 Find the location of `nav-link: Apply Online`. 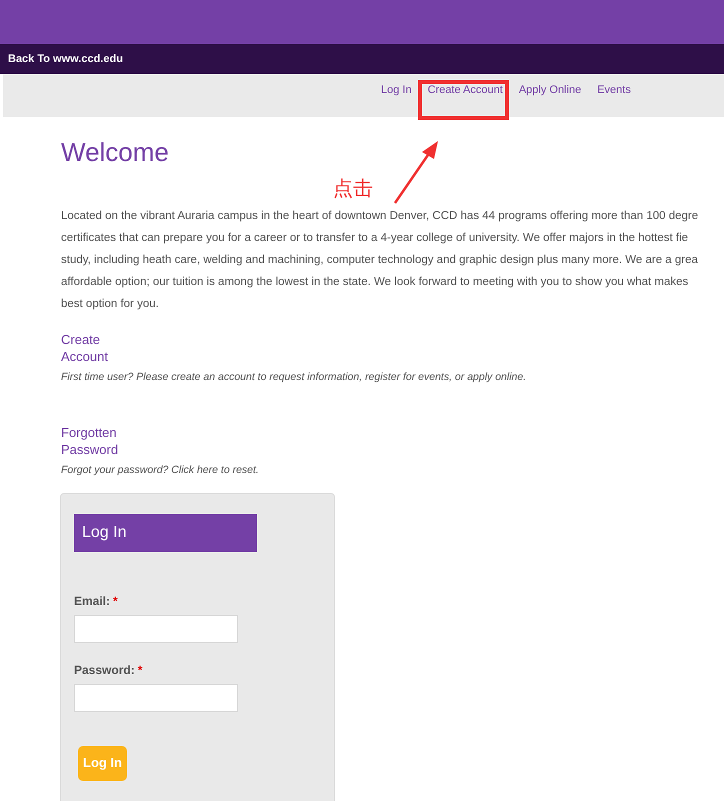

nav-link: Apply Online is located at coordinates (550, 90).